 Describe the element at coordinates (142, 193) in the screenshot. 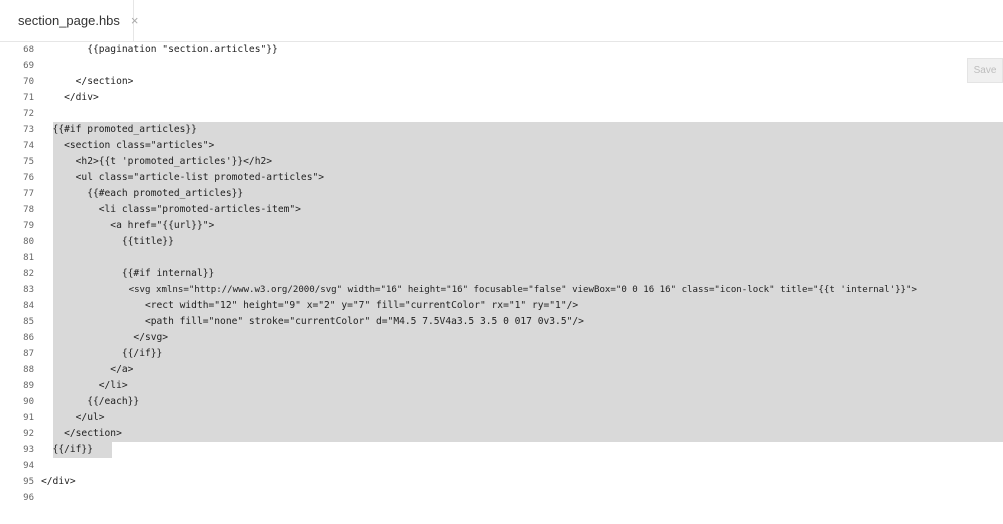

I see `line-text: {{#each promoted_articles}}` at that location.